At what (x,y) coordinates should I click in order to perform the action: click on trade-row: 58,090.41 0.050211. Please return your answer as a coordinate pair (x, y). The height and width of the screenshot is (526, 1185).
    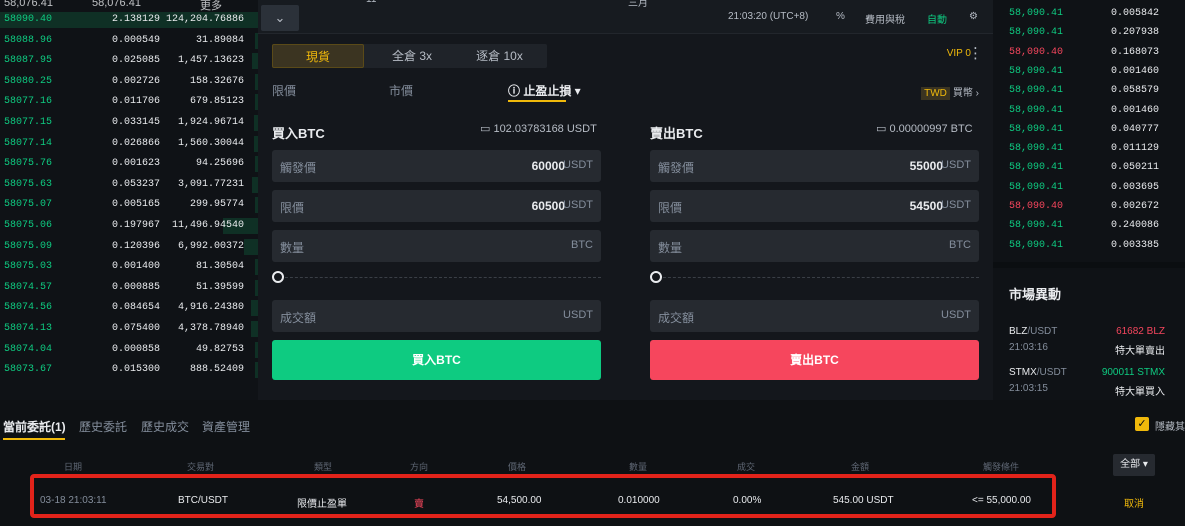
    Looking at the image, I should click on (1089, 168).